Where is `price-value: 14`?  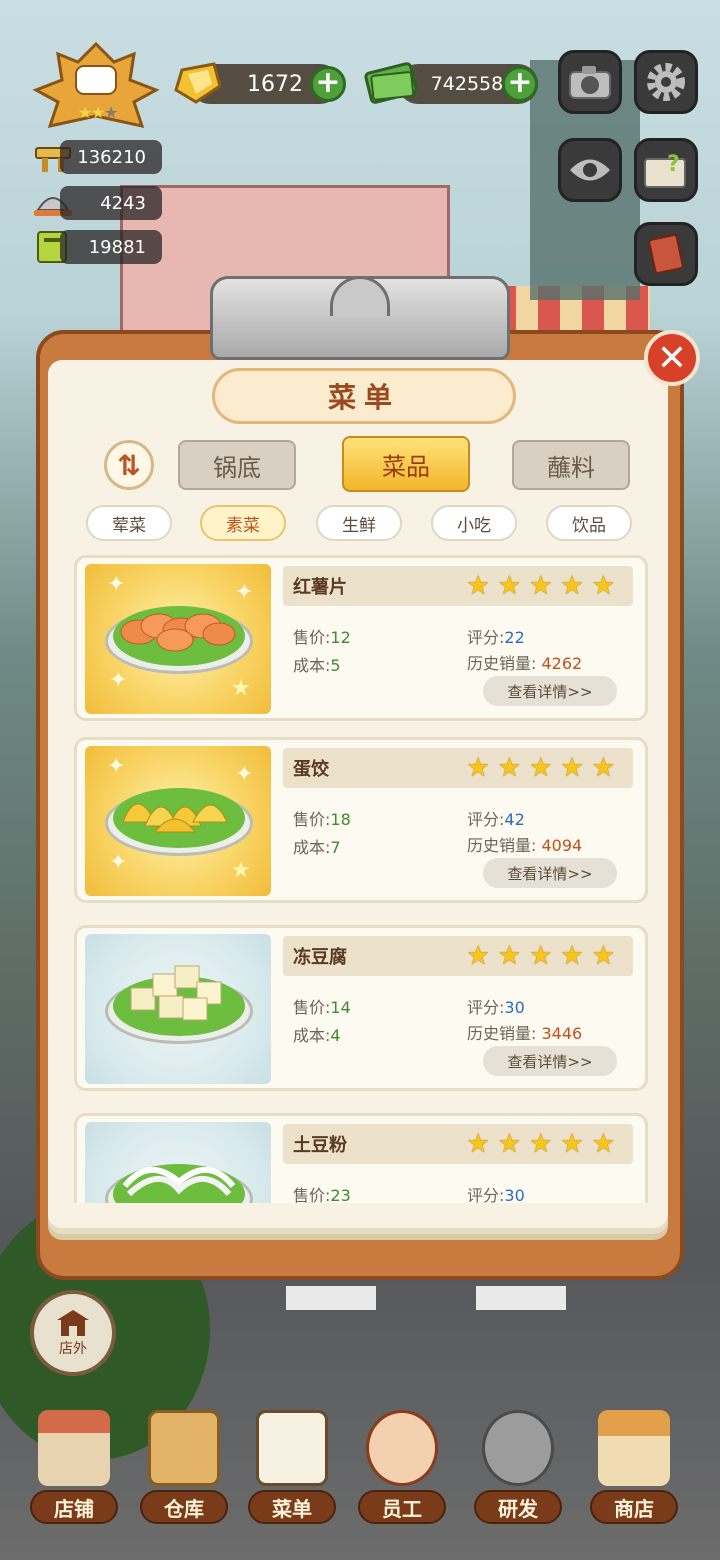 price-value: 14 is located at coordinates (340, 1007).